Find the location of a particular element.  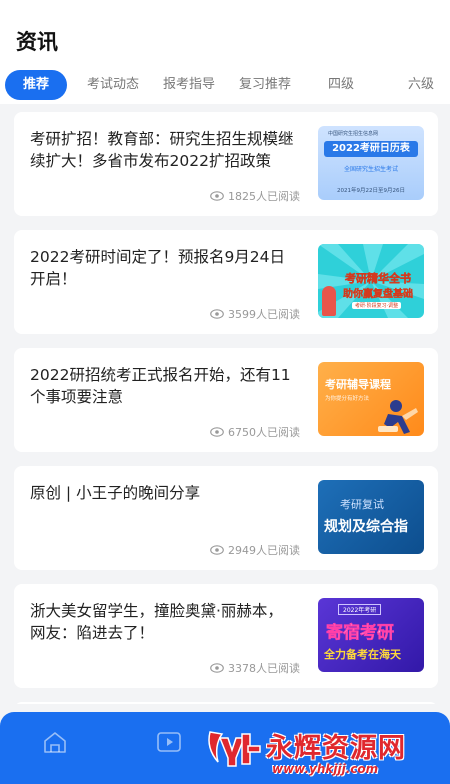

category-tabs: 推荐 考试动态 报考指导 复习推荐 四级 六级 is located at coordinates (225, 85).